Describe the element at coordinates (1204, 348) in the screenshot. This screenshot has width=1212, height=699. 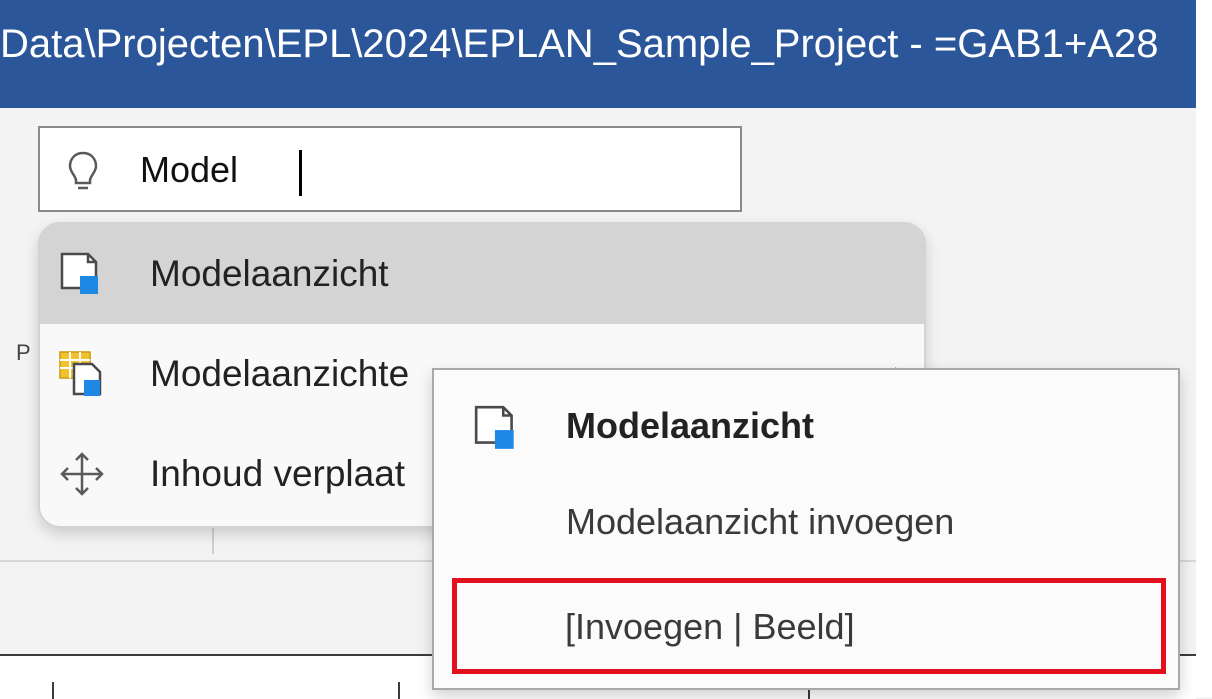
I see `window-edge` at that location.